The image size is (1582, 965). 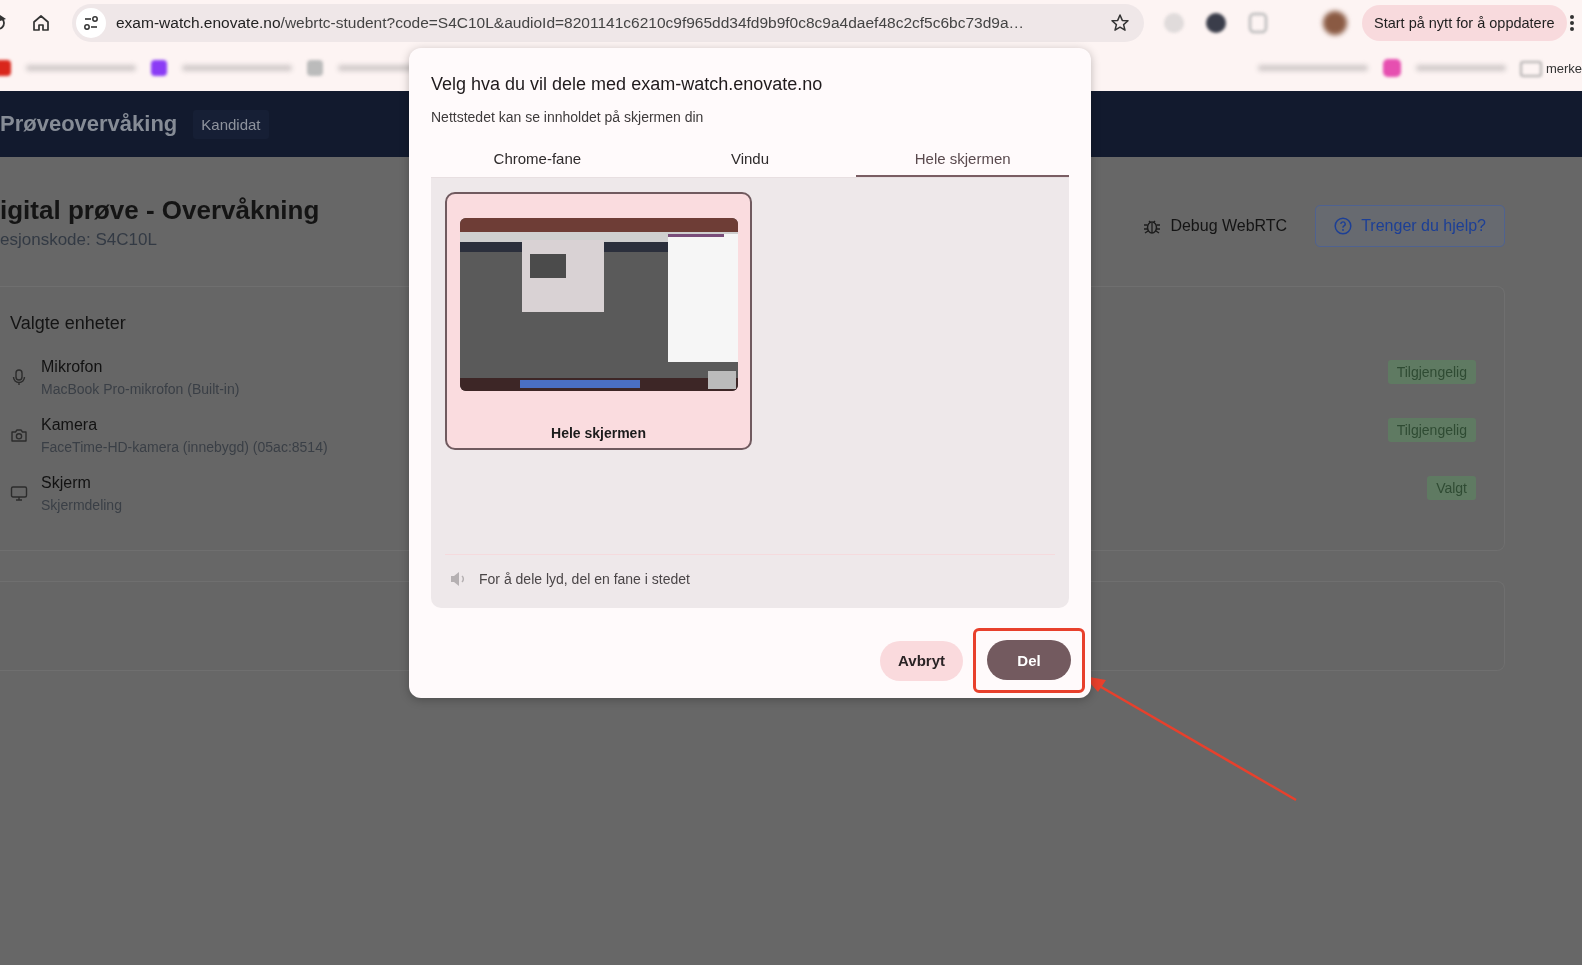 What do you see at coordinates (160, 210) in the screenshot?
I see `page-title: igital prøve - Overvåkning` at bounding box center [160, 210].